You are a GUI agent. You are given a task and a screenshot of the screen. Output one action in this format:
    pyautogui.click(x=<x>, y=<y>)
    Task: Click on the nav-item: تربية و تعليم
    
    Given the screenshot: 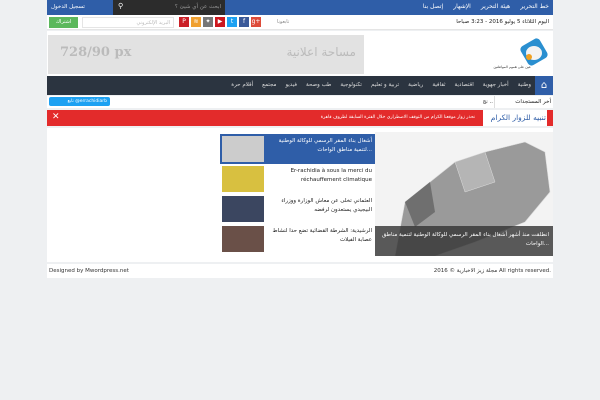 What is the action you would take?
    pyautogui.click(x=385, y=85)
    